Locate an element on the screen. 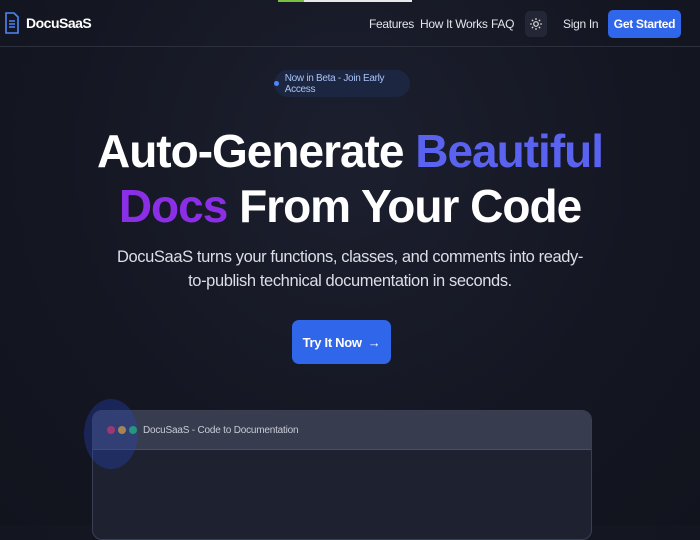 This screenshot has width=700, height=540. theme-toggle-button is located at coordinates (536, 24).